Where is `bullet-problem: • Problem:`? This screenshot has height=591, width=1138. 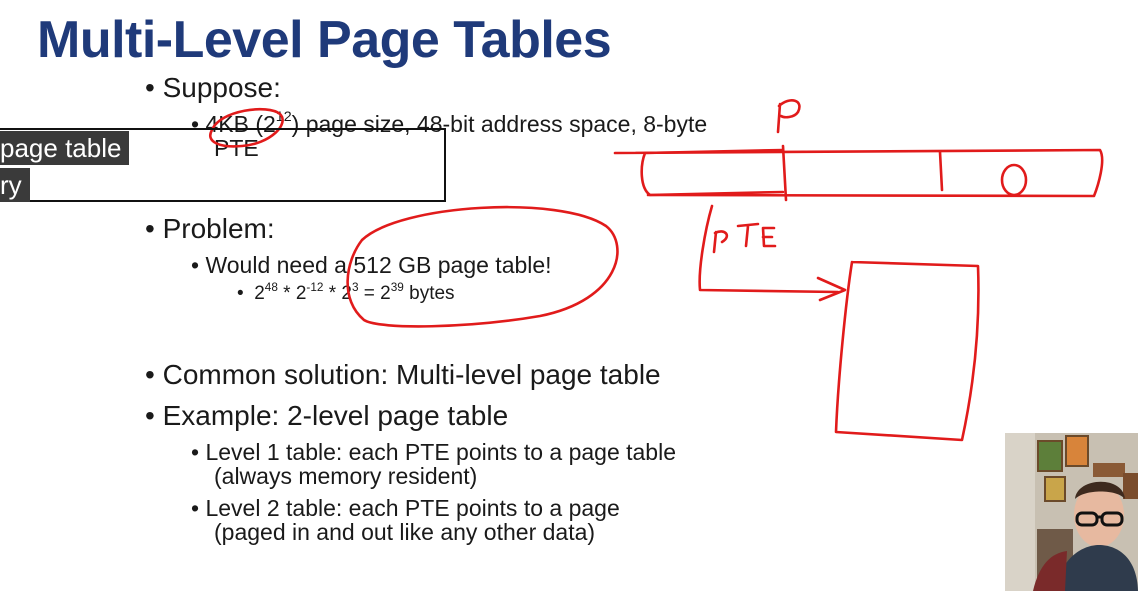
bullet-problem: • Problem: is located at coordinates (210, 229).